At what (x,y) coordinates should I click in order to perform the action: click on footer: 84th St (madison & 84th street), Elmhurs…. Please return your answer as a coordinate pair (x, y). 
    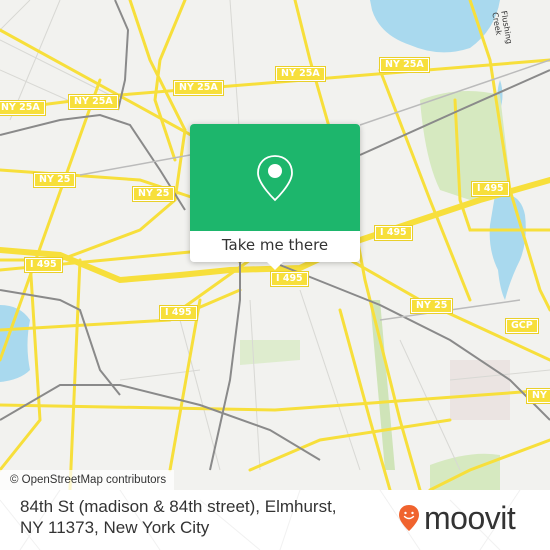
    Looking at the image, I should click on (275, 520).